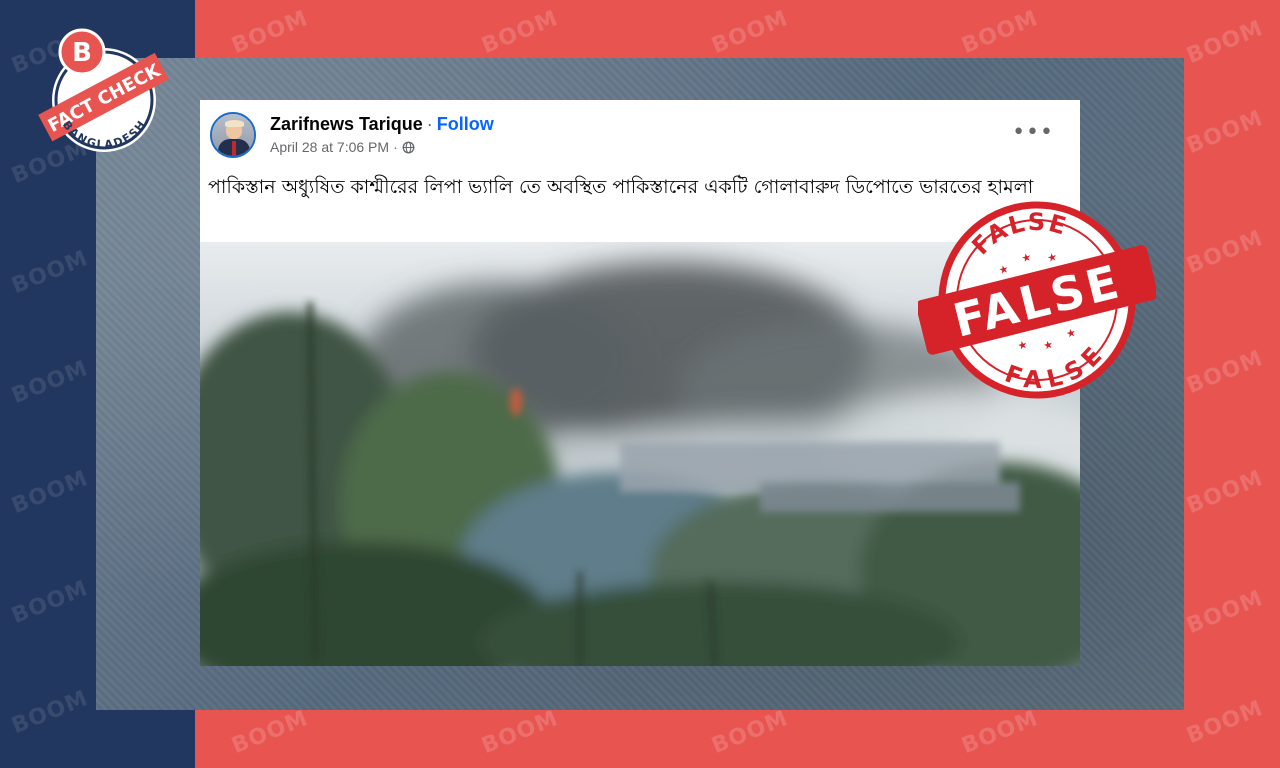 The height and width of the screenshot is (768, 1280). I want to click on author-avatar, so click(233, 135).